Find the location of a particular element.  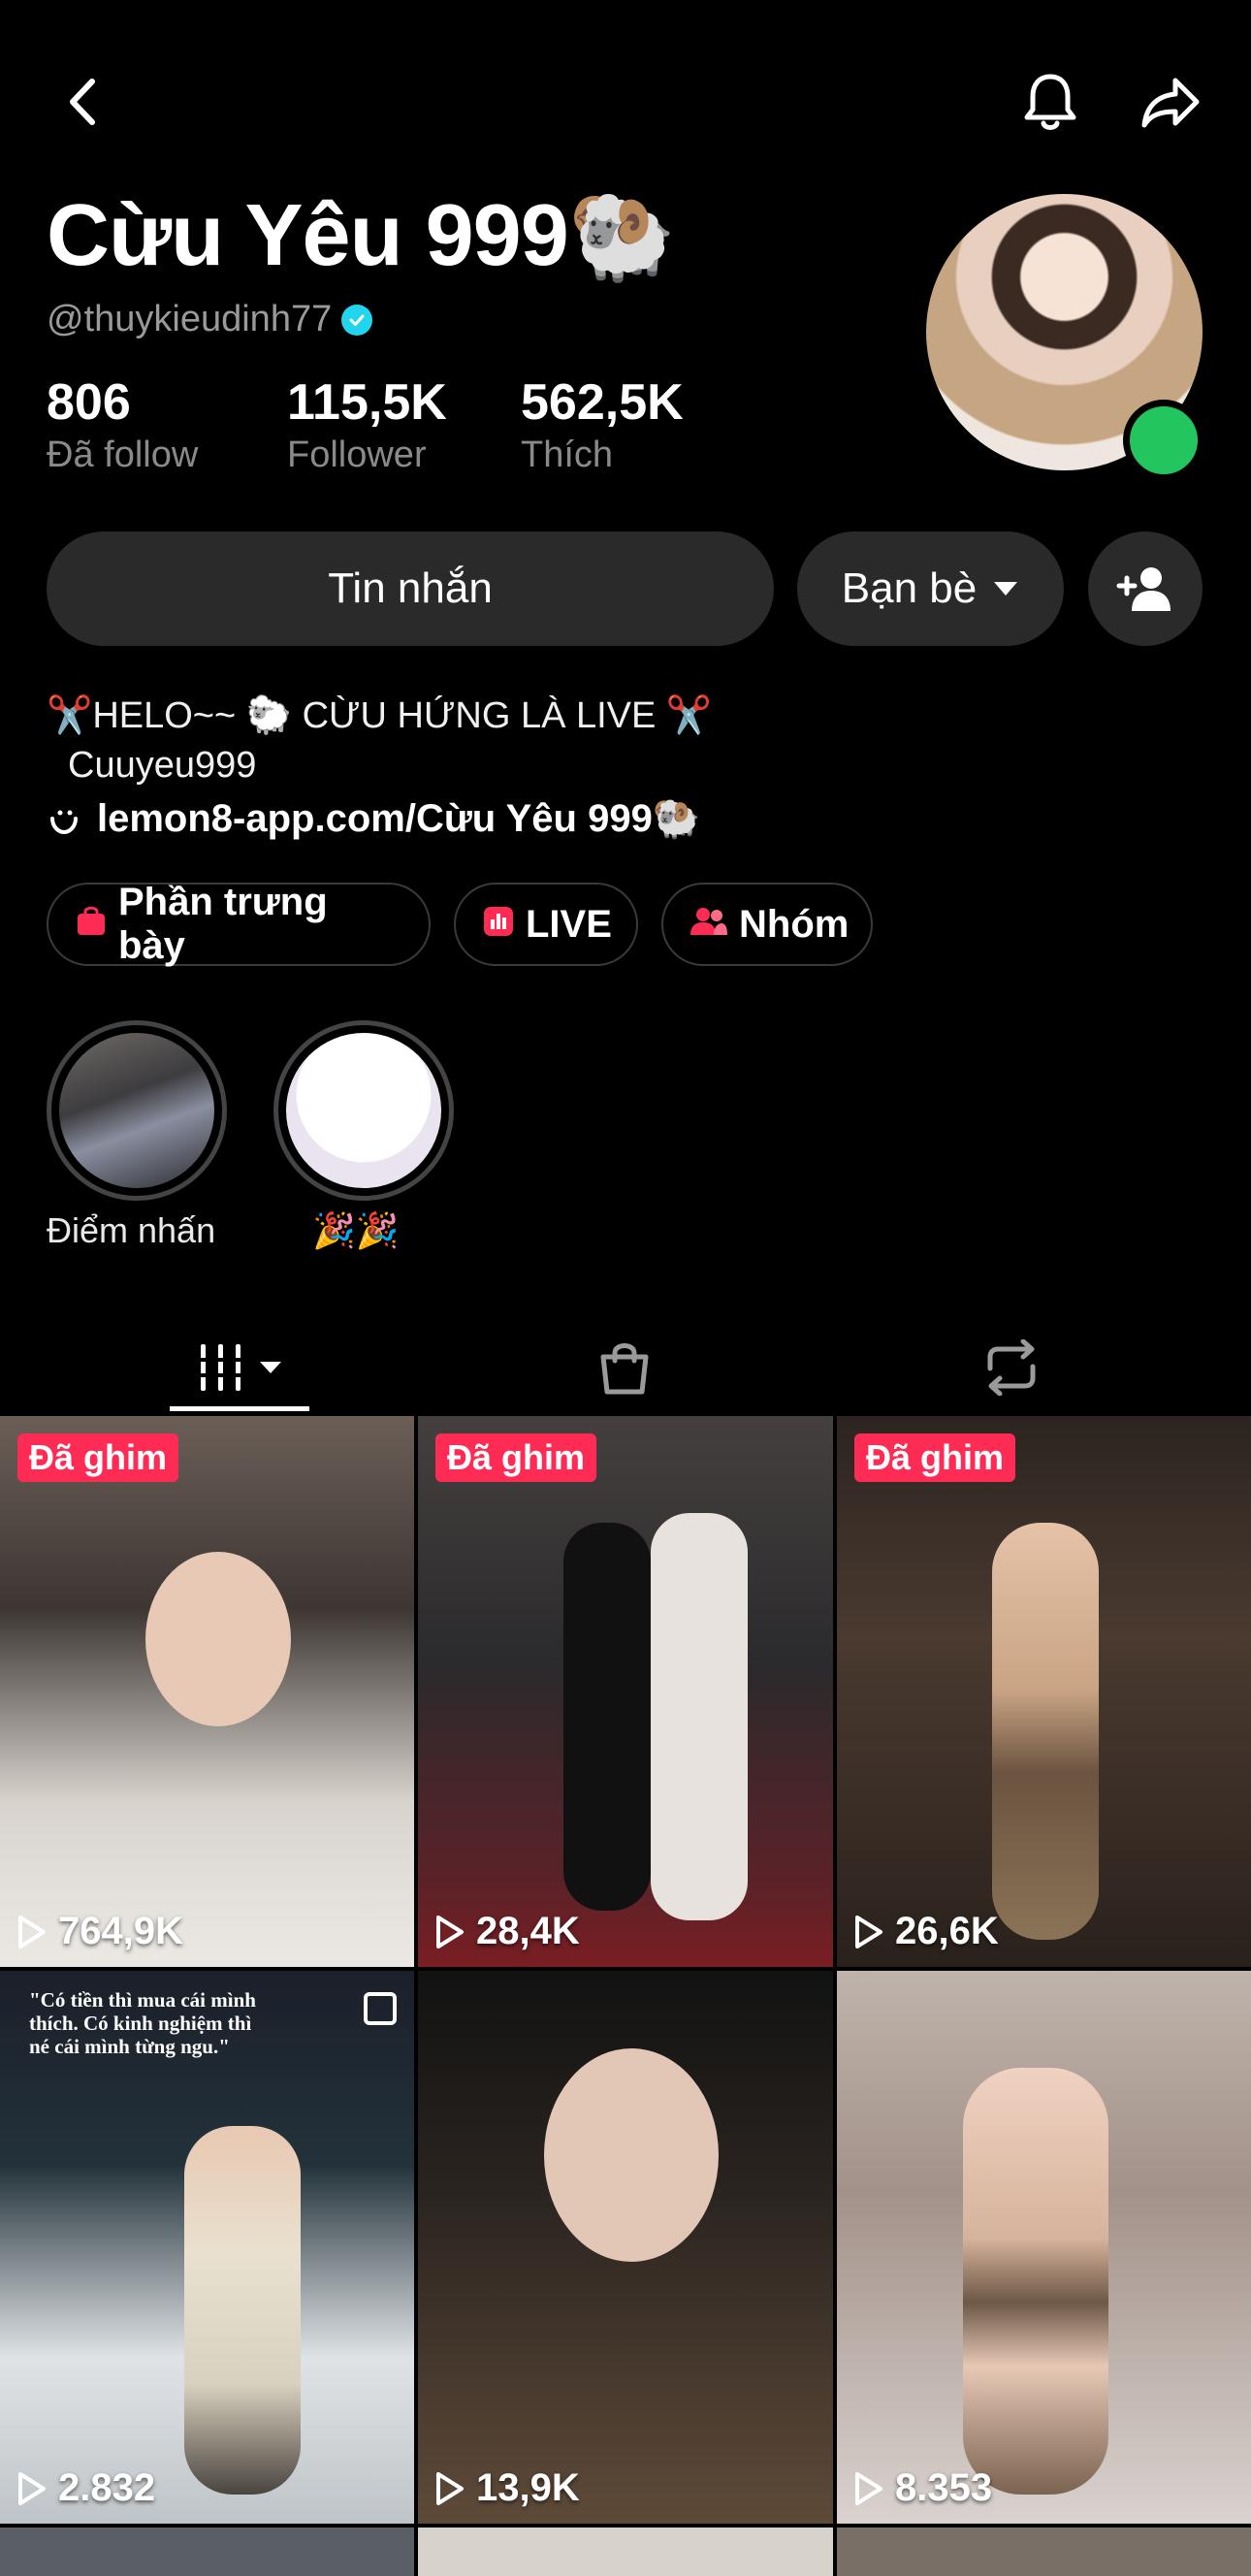

friends-dropdown-button: Bạn bè is located at coordinates (931, 588).